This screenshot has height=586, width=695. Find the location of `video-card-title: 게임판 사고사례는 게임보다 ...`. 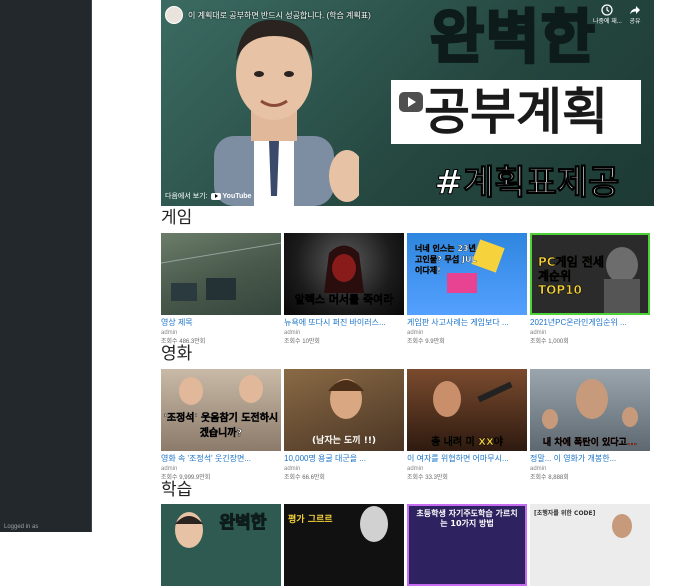

video-card-title: 게임판 사고사례는 게임보다 ... is located at coordinates (467, 323).